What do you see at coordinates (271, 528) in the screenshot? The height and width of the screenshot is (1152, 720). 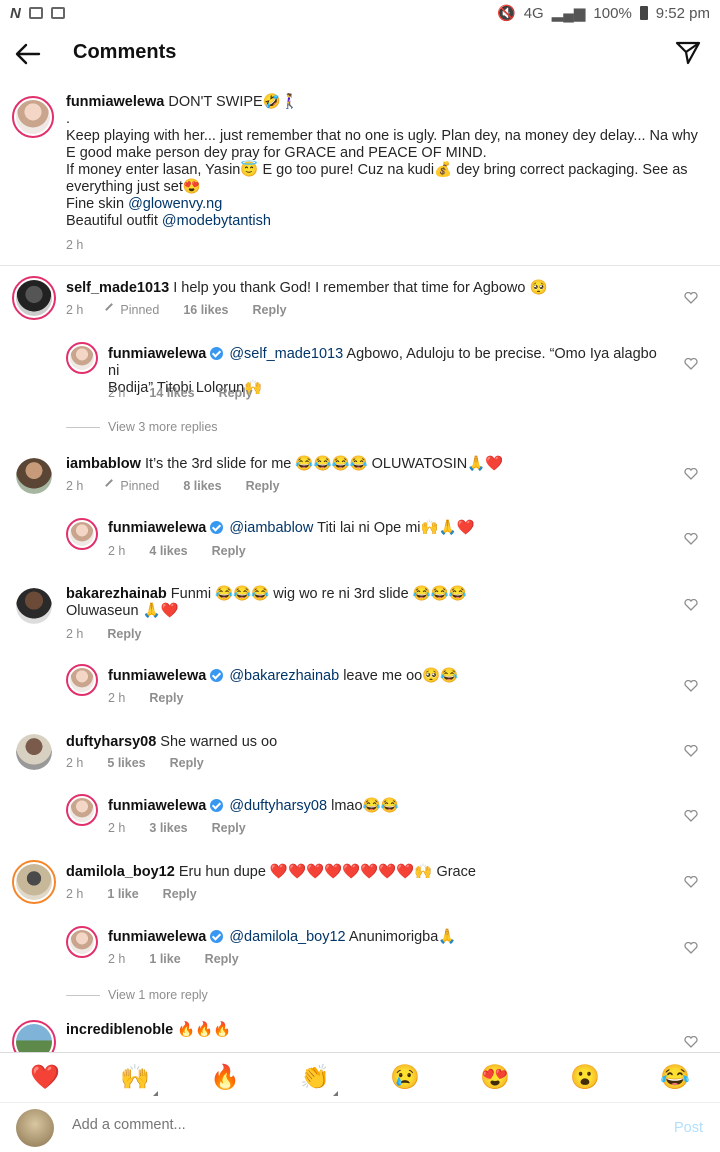 I see `mention-link: @iambablow` at bounding box center [271, 528].